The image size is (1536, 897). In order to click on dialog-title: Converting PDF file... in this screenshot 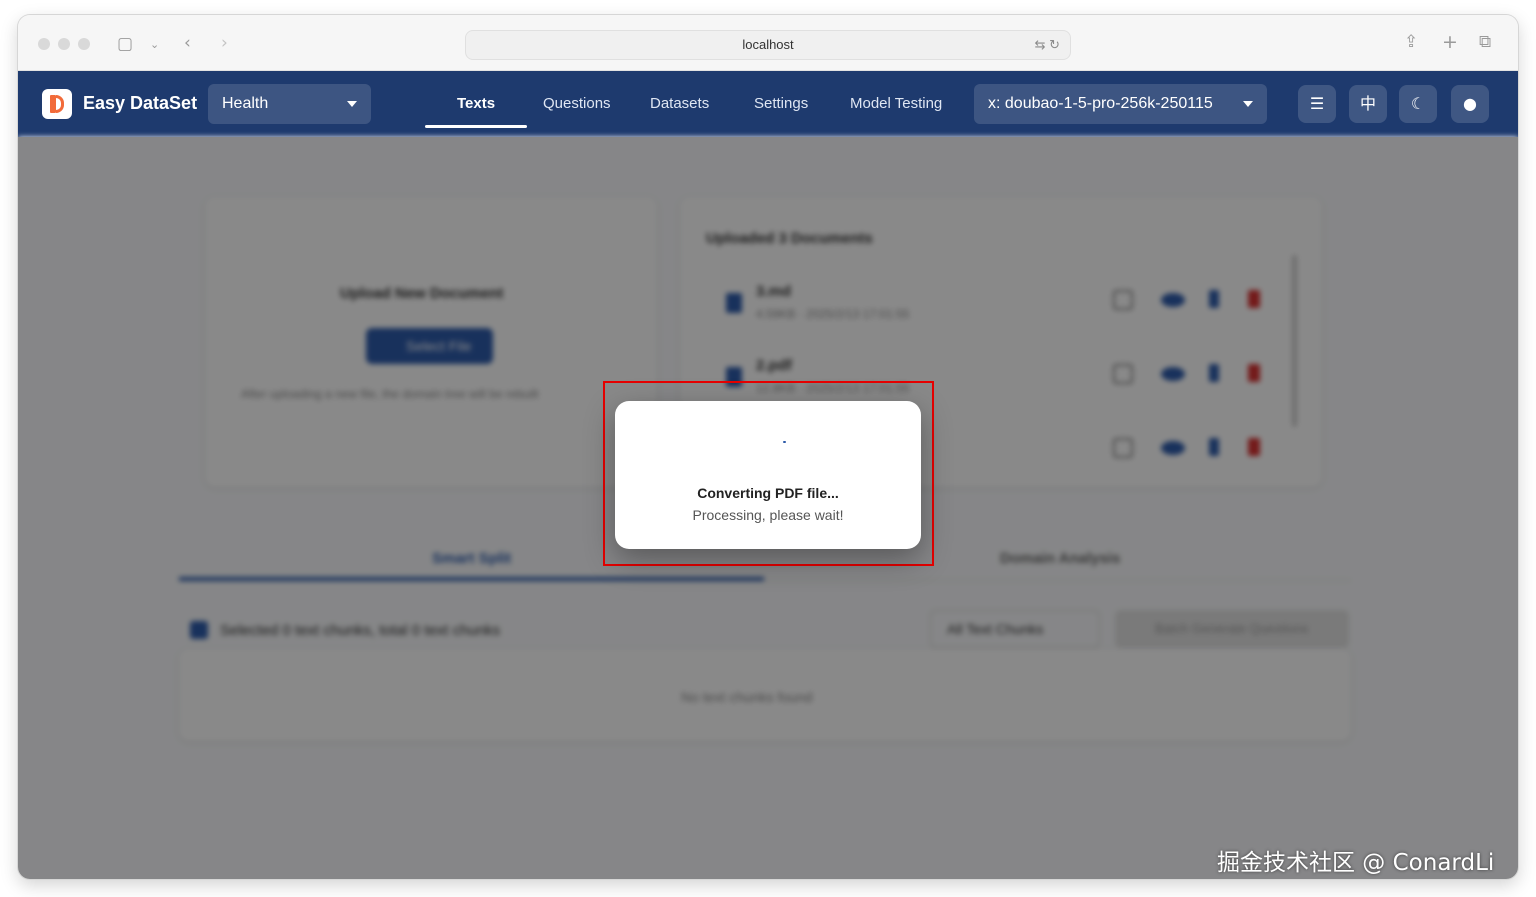, I will do `click(768, 493)`.